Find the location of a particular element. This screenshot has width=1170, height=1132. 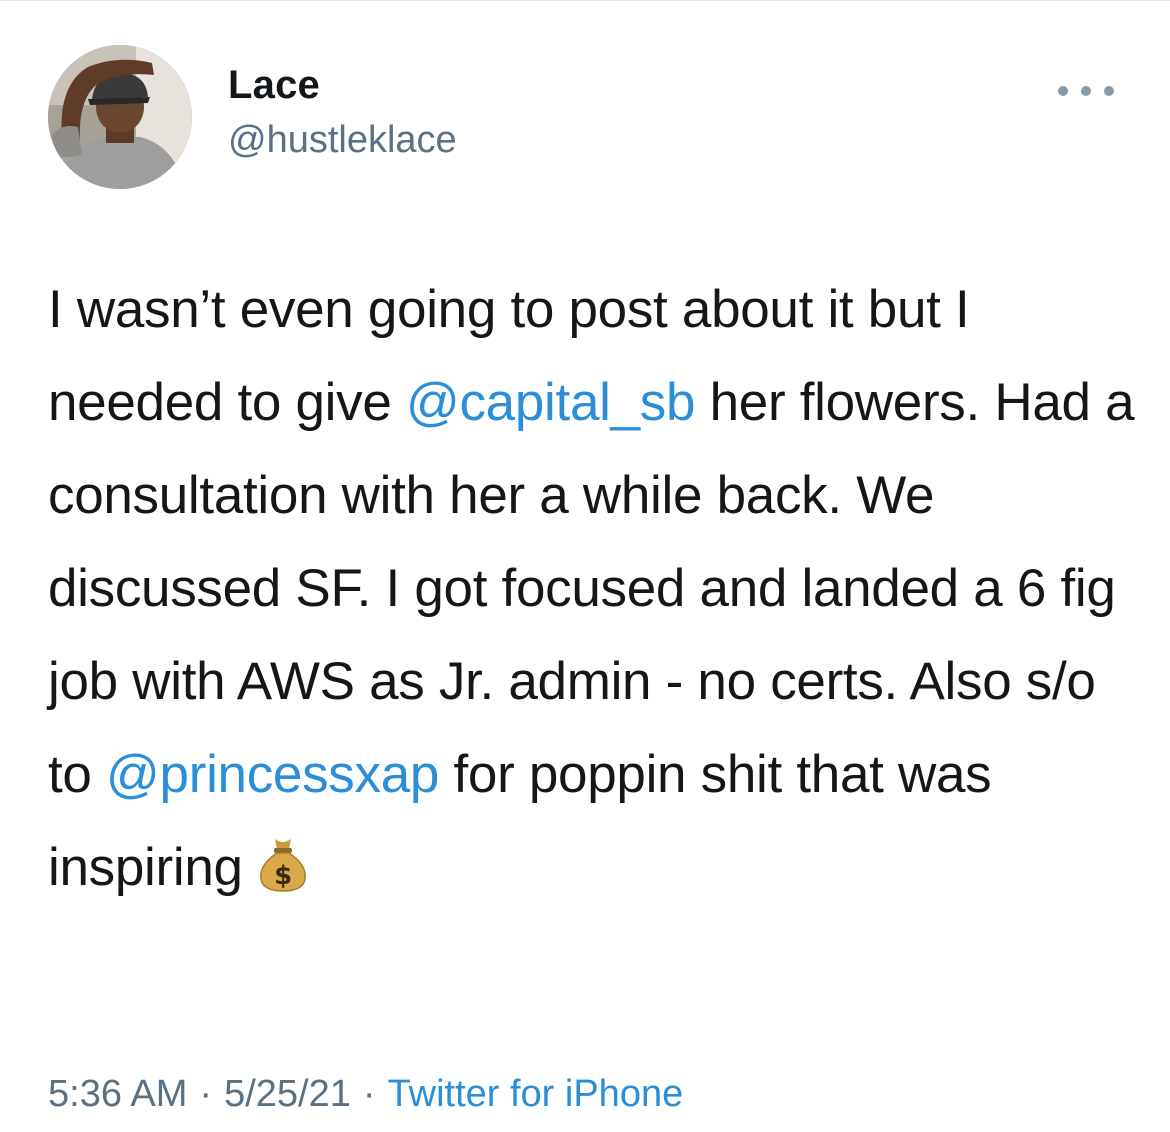

mention-link: @capital_sb is located at coordinates (550, 402).